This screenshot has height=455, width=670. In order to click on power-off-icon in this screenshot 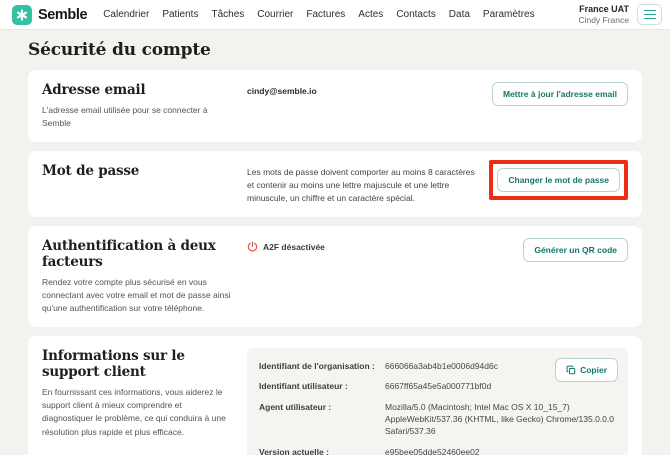, I will do `click(252, 246)`.